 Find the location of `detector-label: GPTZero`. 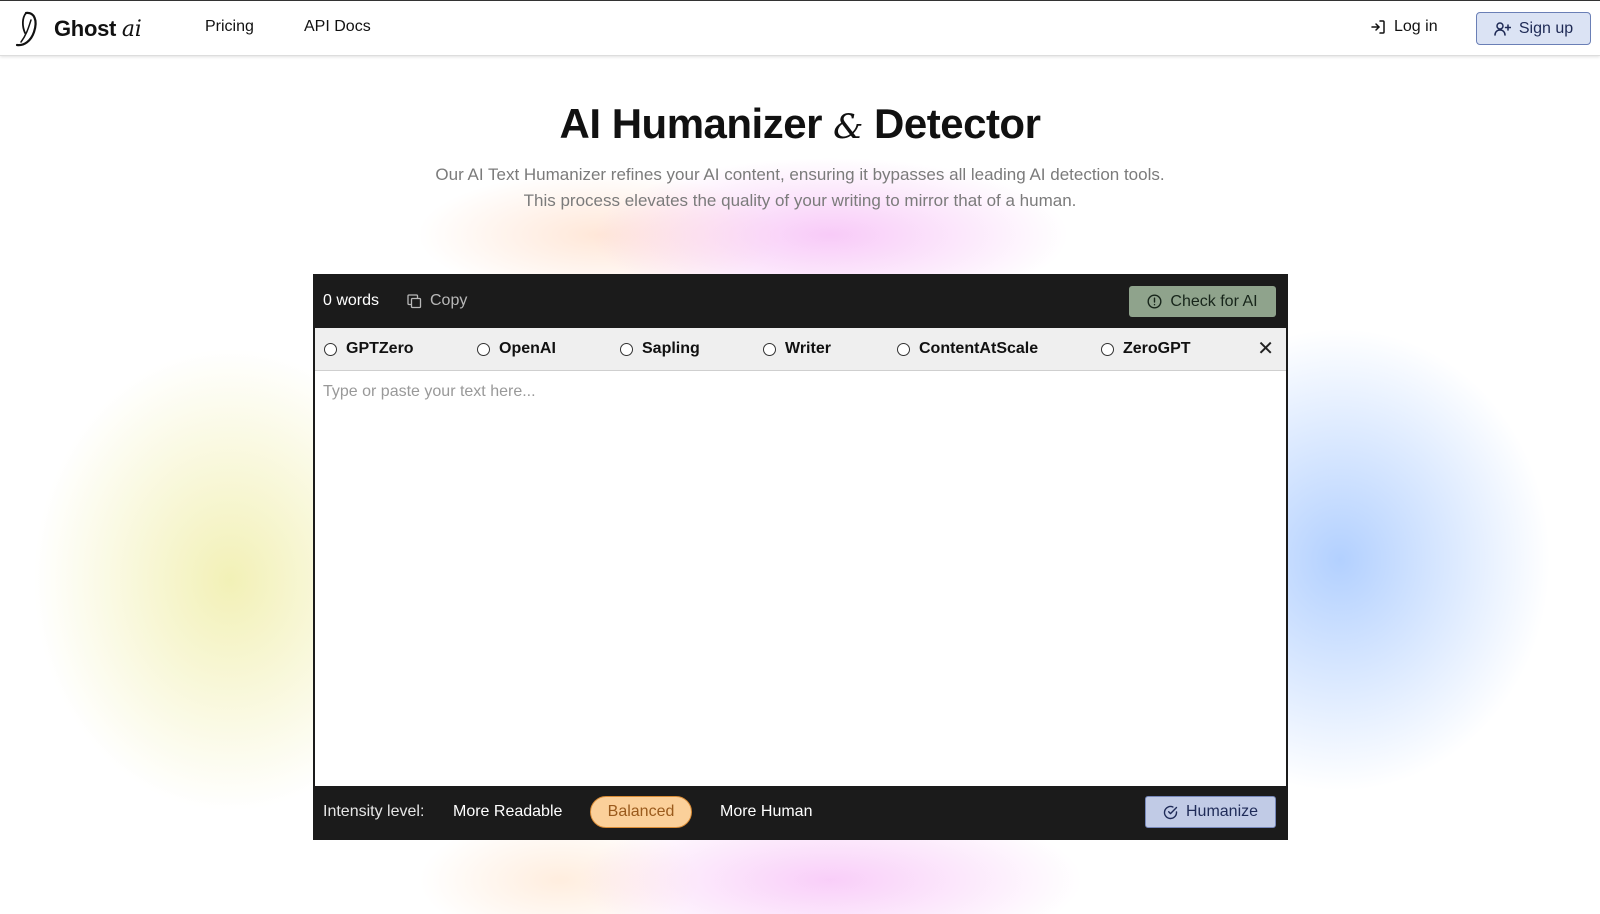

detector-label: GPTZero is located at coordinates (380, 348).